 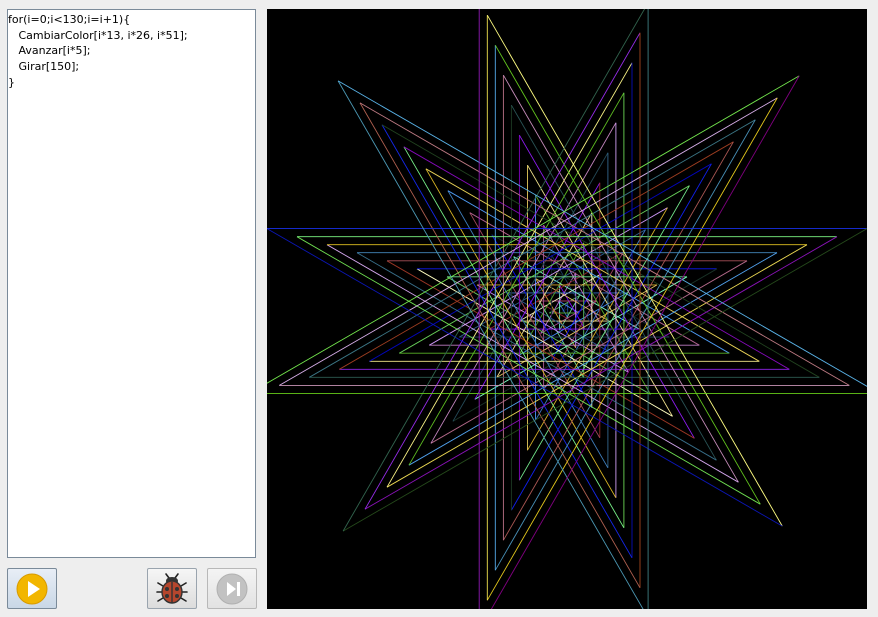 I want to click on play-icon, so click(x=32, y=588).